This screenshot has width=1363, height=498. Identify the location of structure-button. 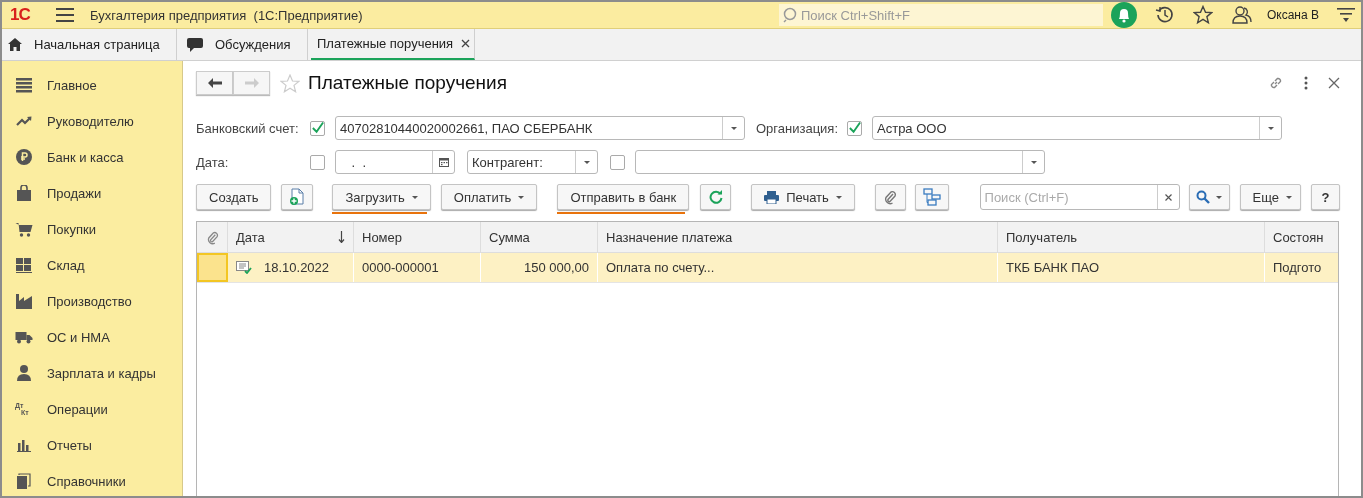
(931, 197).